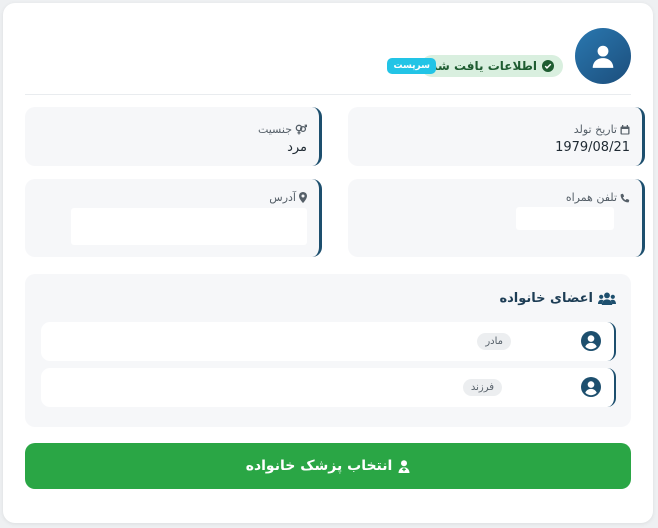 The height and width of the screenshot is (528, 658). What do you see at coordinates (625, 197) in the screenshot?
I see `phone-icon` at bounding box center [625, 197].